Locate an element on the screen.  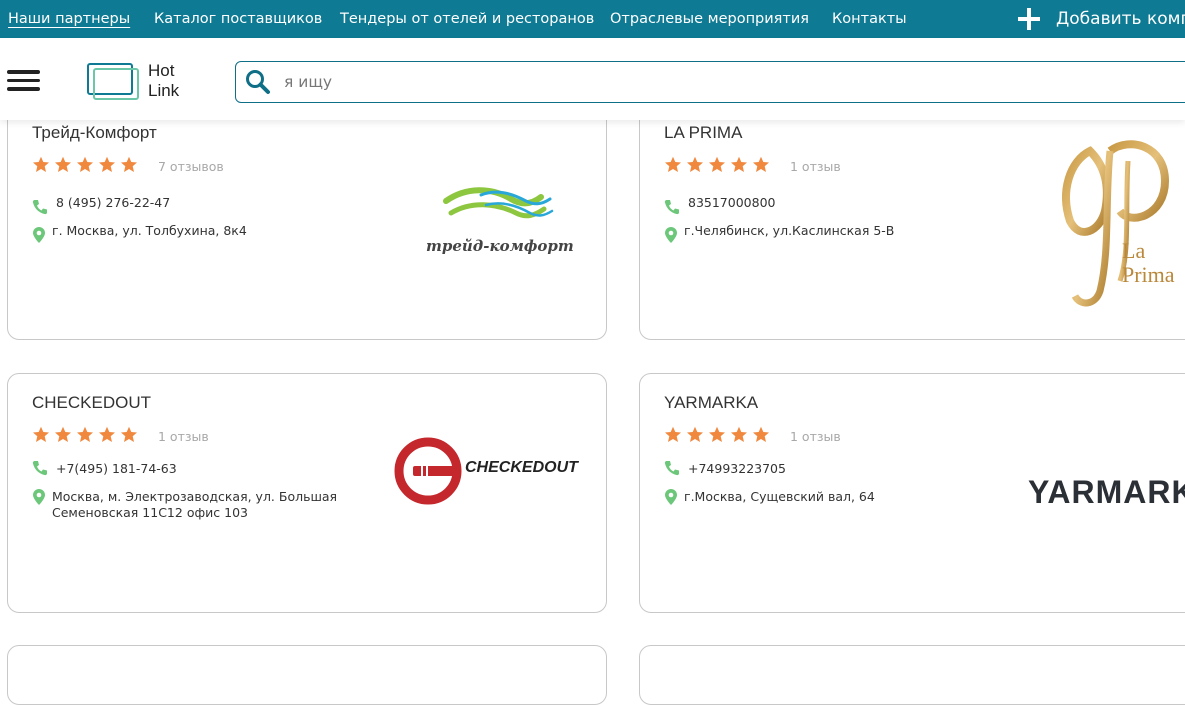
logo-text-hot: Hot is located at coordinates (161, 70).